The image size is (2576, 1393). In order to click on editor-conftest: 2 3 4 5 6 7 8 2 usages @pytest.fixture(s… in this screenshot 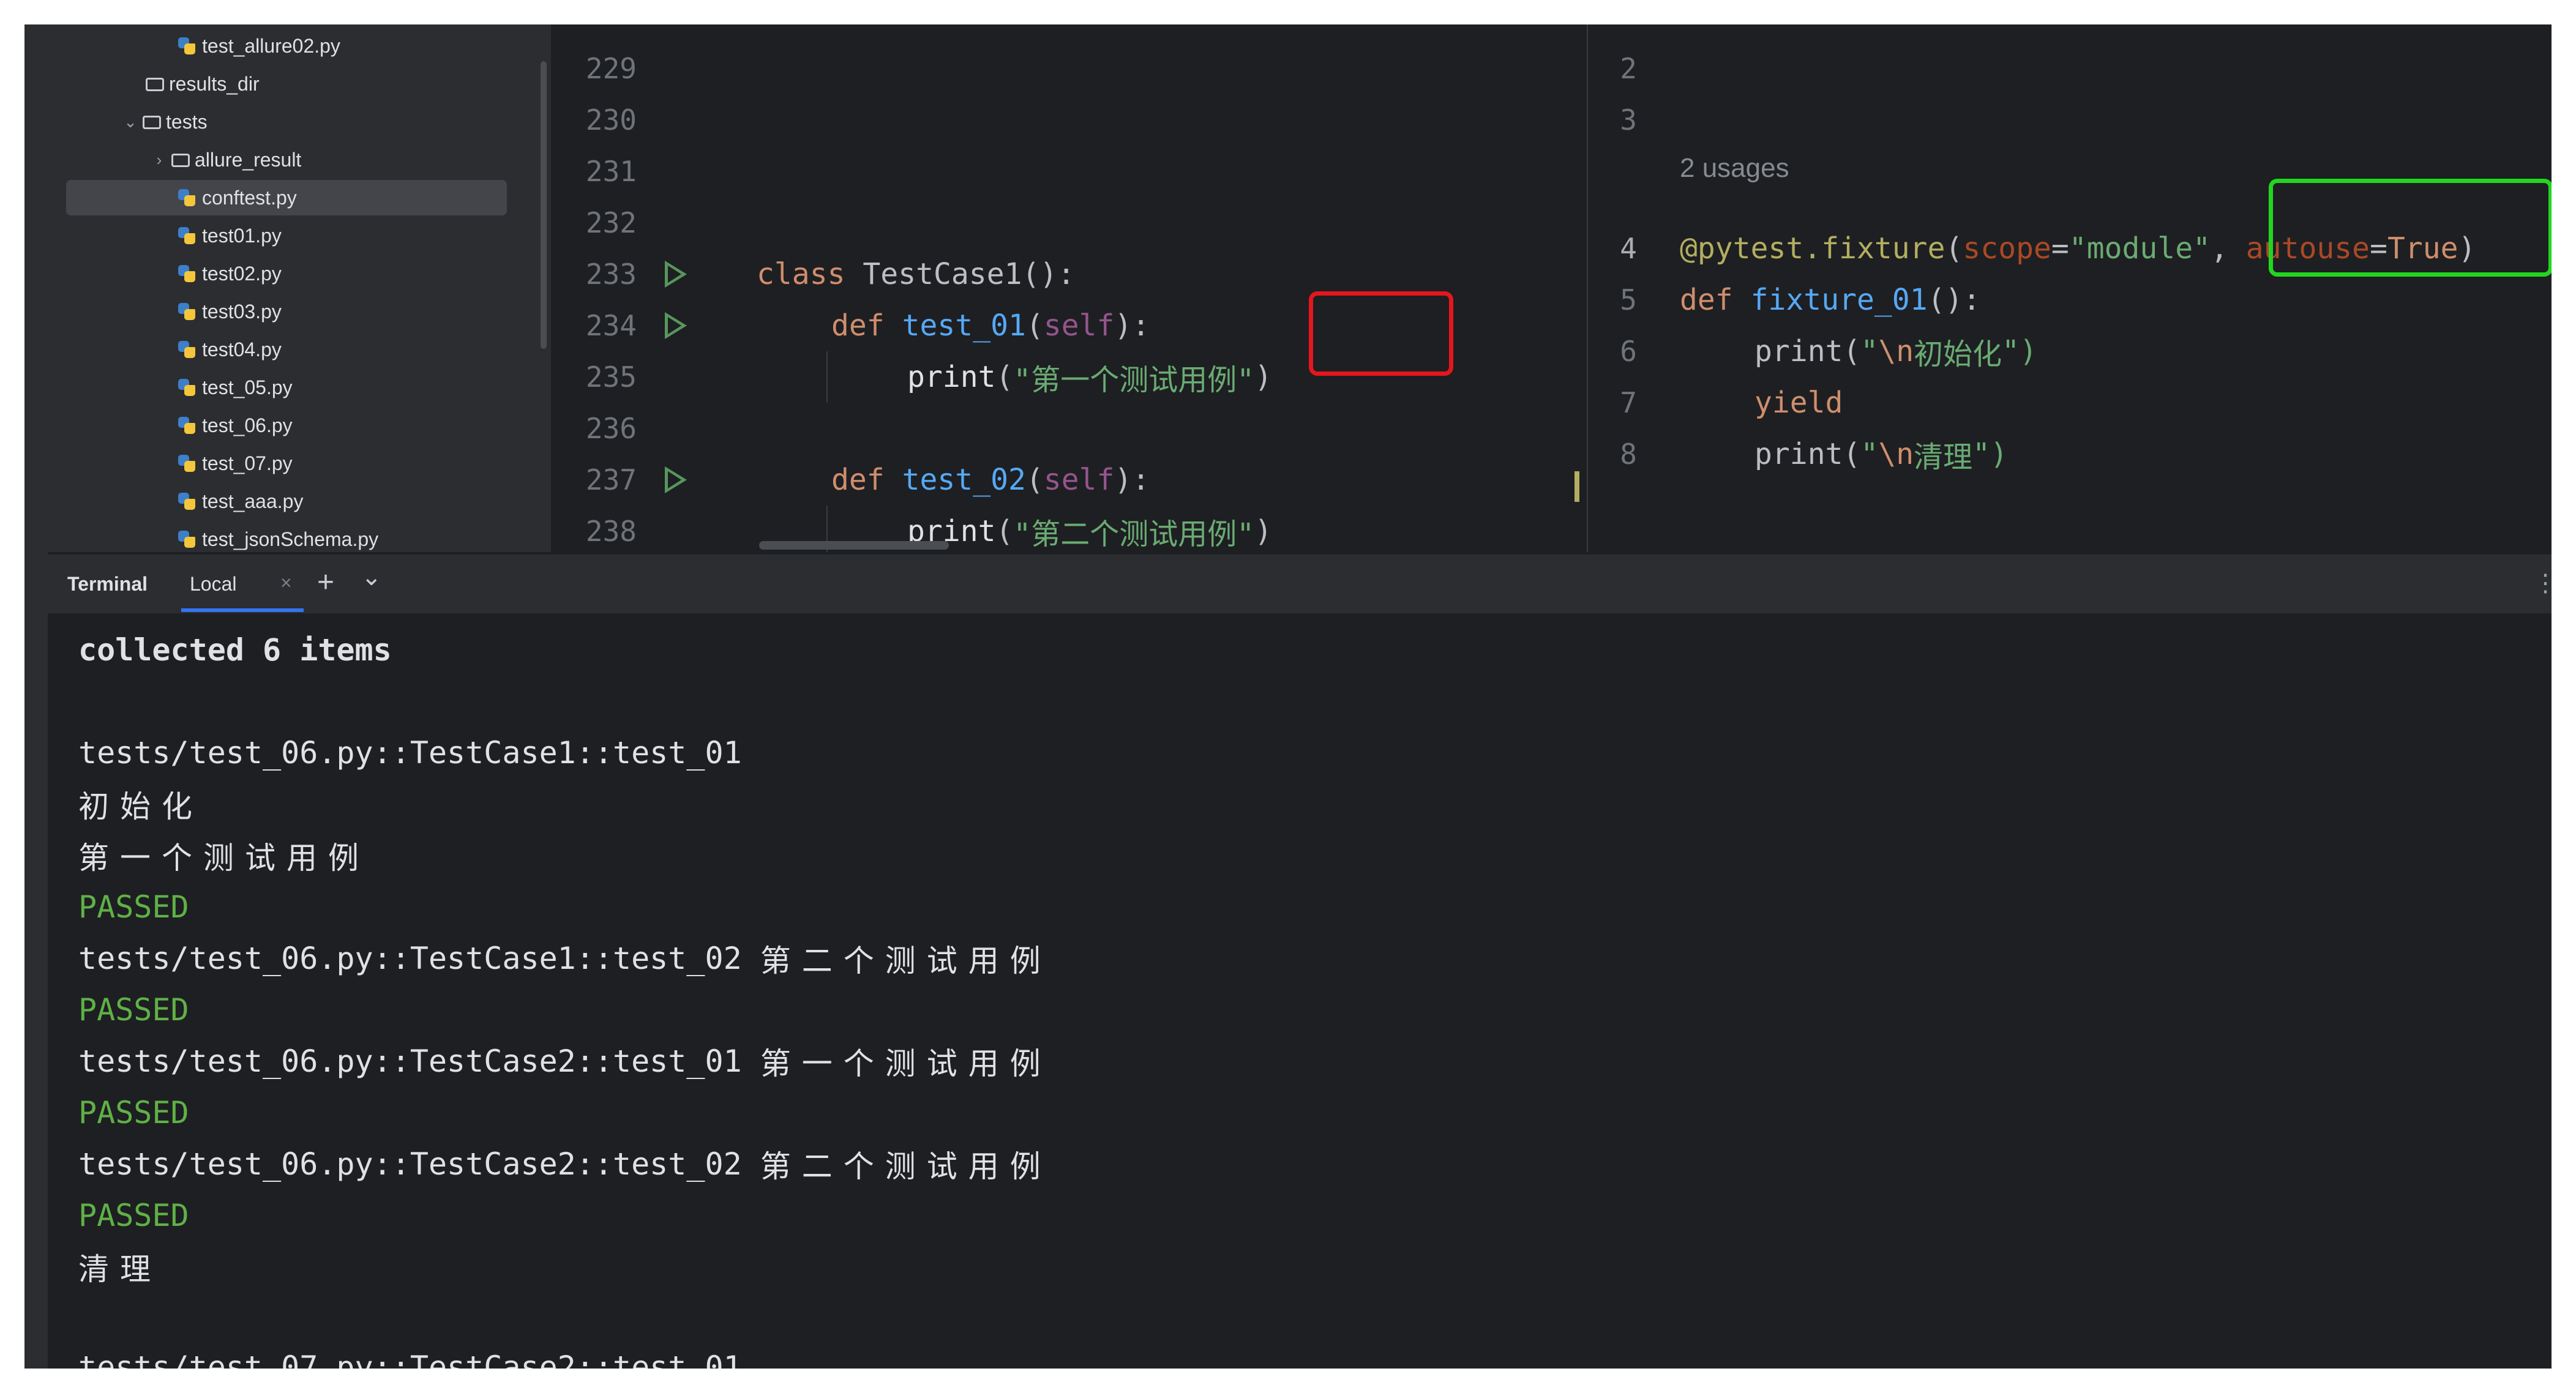, I will do `click(2070, 288)`.